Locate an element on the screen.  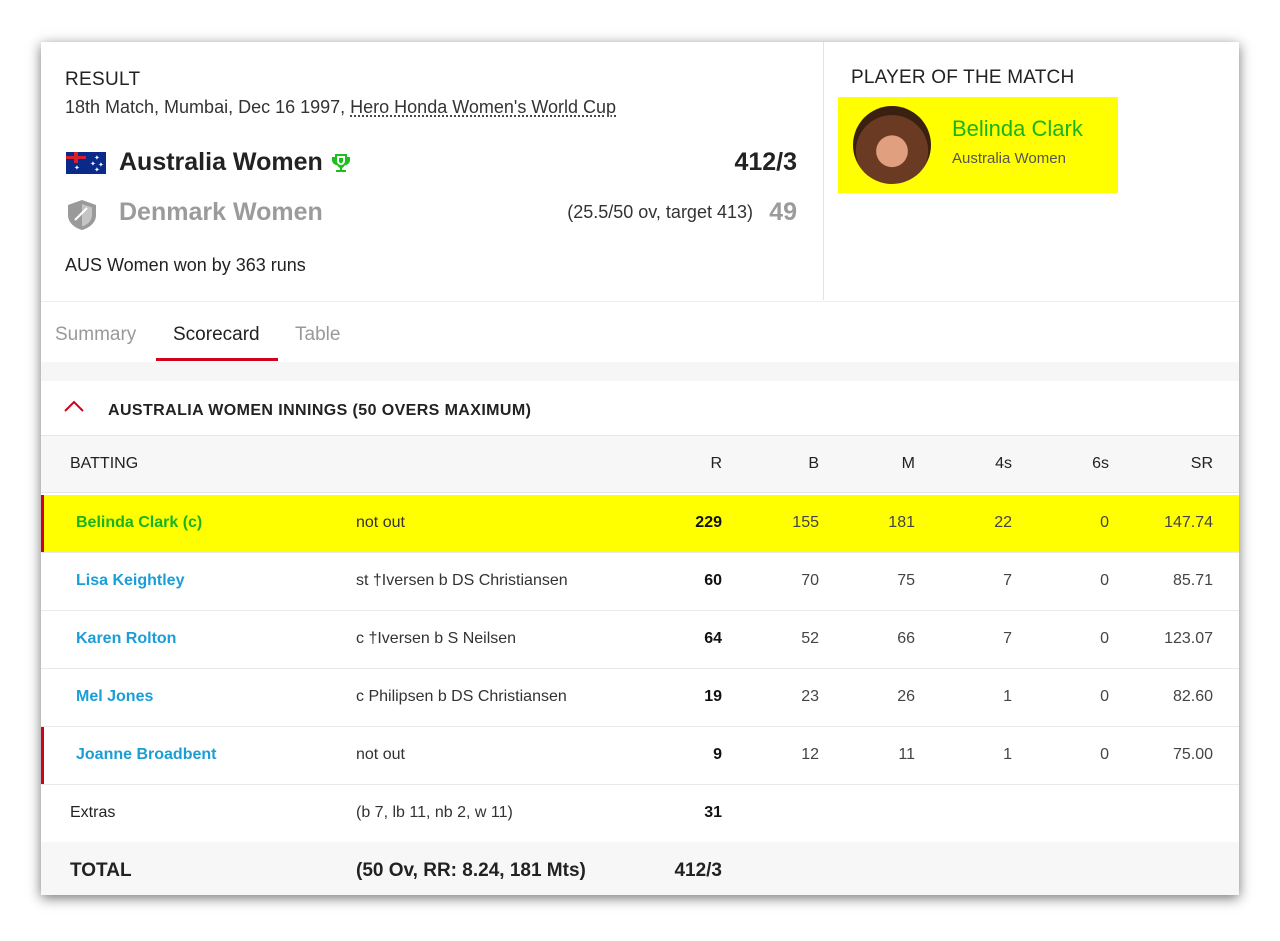
col-header-batting: BATTING is located at coordinates (104, 463).